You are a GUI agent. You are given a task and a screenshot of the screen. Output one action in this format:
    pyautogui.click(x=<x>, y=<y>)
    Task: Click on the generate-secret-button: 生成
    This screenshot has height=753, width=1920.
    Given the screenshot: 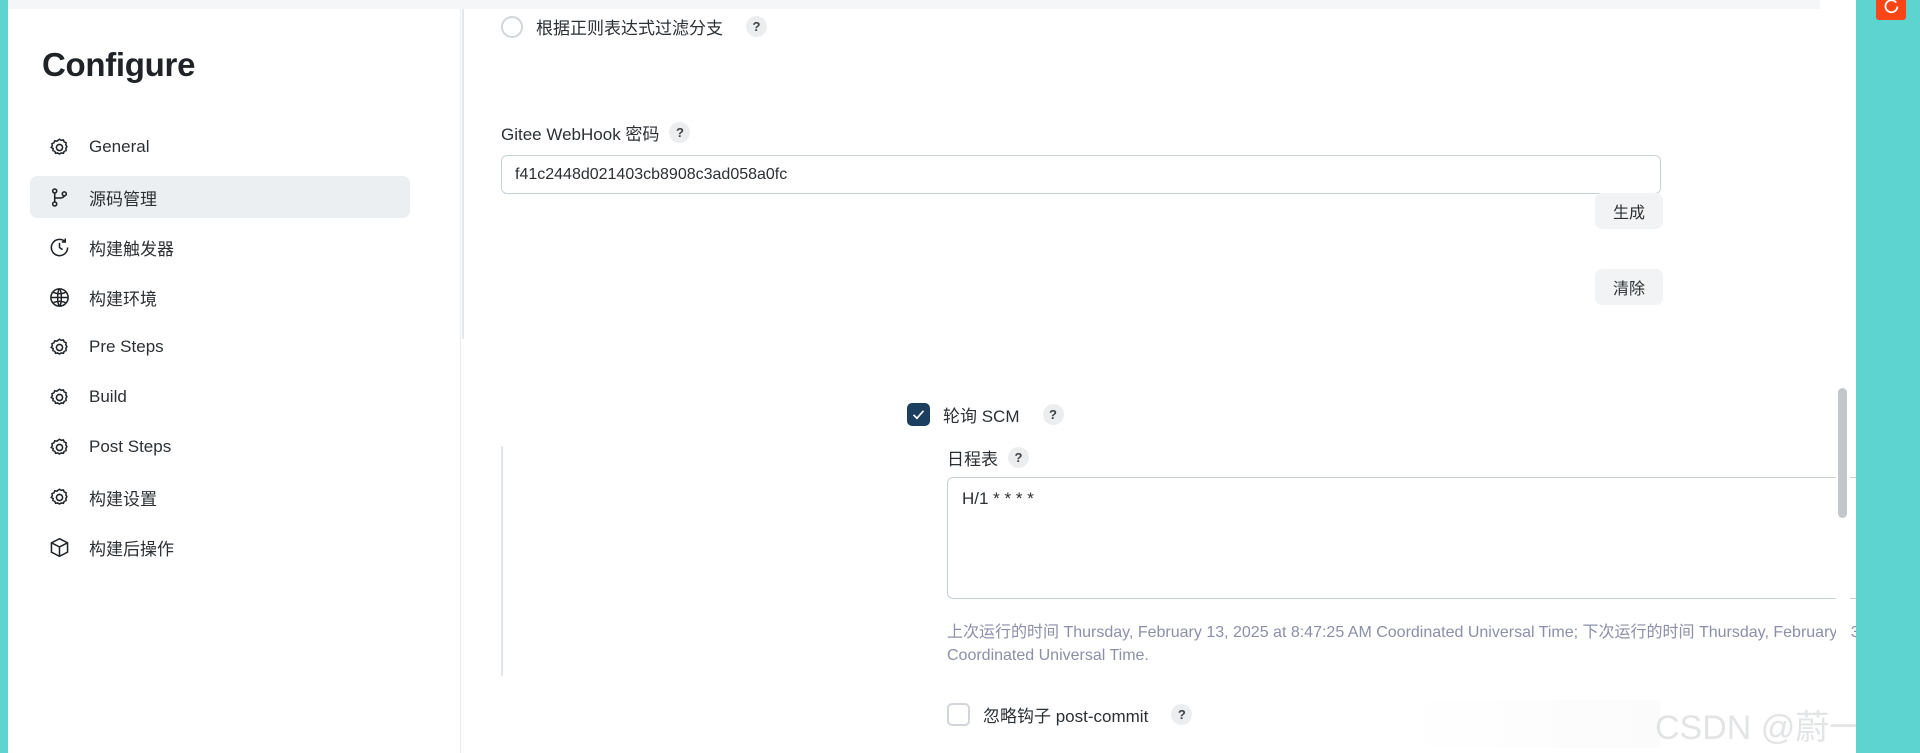 What is the action you would take?
    pyautogui.click(x=1629, y=211)
    